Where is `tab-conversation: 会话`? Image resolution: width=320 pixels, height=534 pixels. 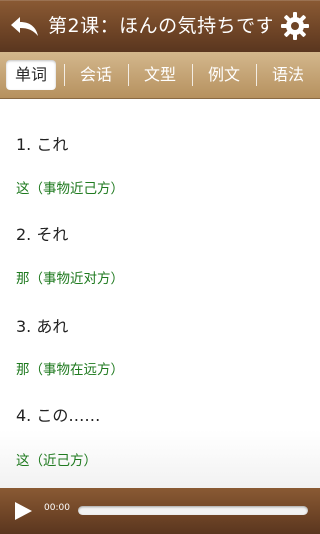
tab-conversation: 会话 is located at coordinates (93, 75).